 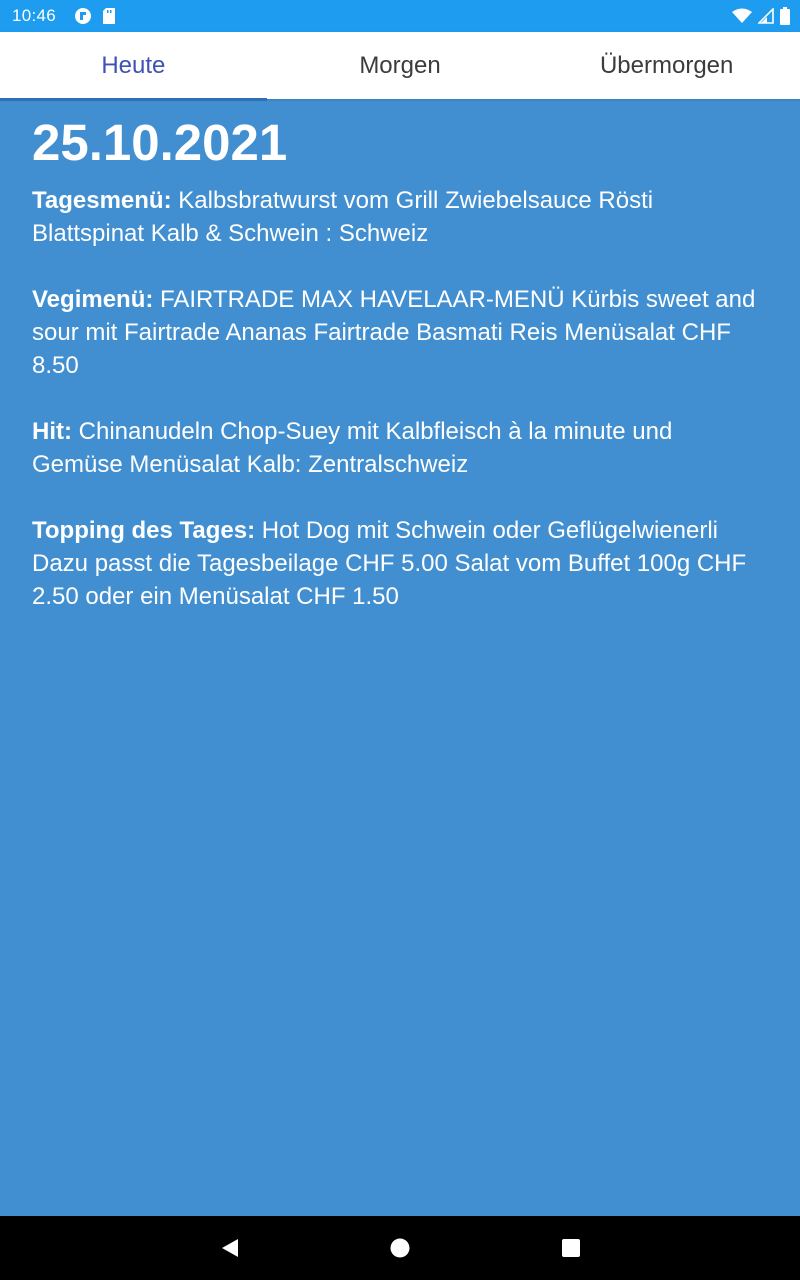 I want to click on tab-bar: Heute Morgen Übermorgen, so click(x=400, y=66).